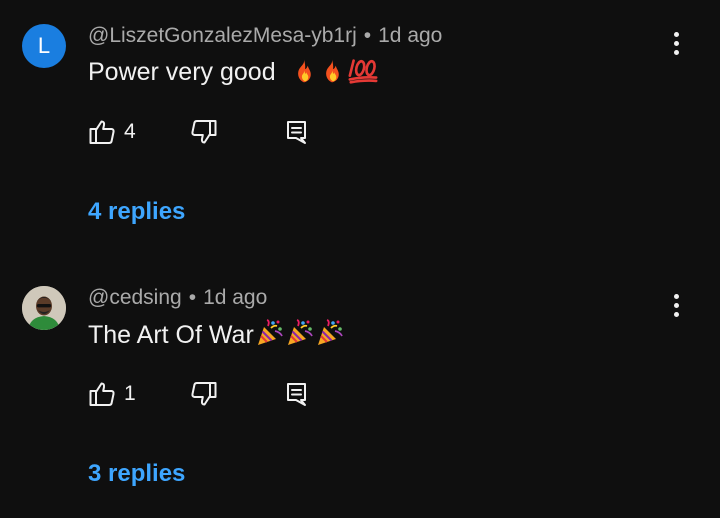 This screenshot has width=720, height=518. I want to click on comment-text: Power very good, so click(233, 72).